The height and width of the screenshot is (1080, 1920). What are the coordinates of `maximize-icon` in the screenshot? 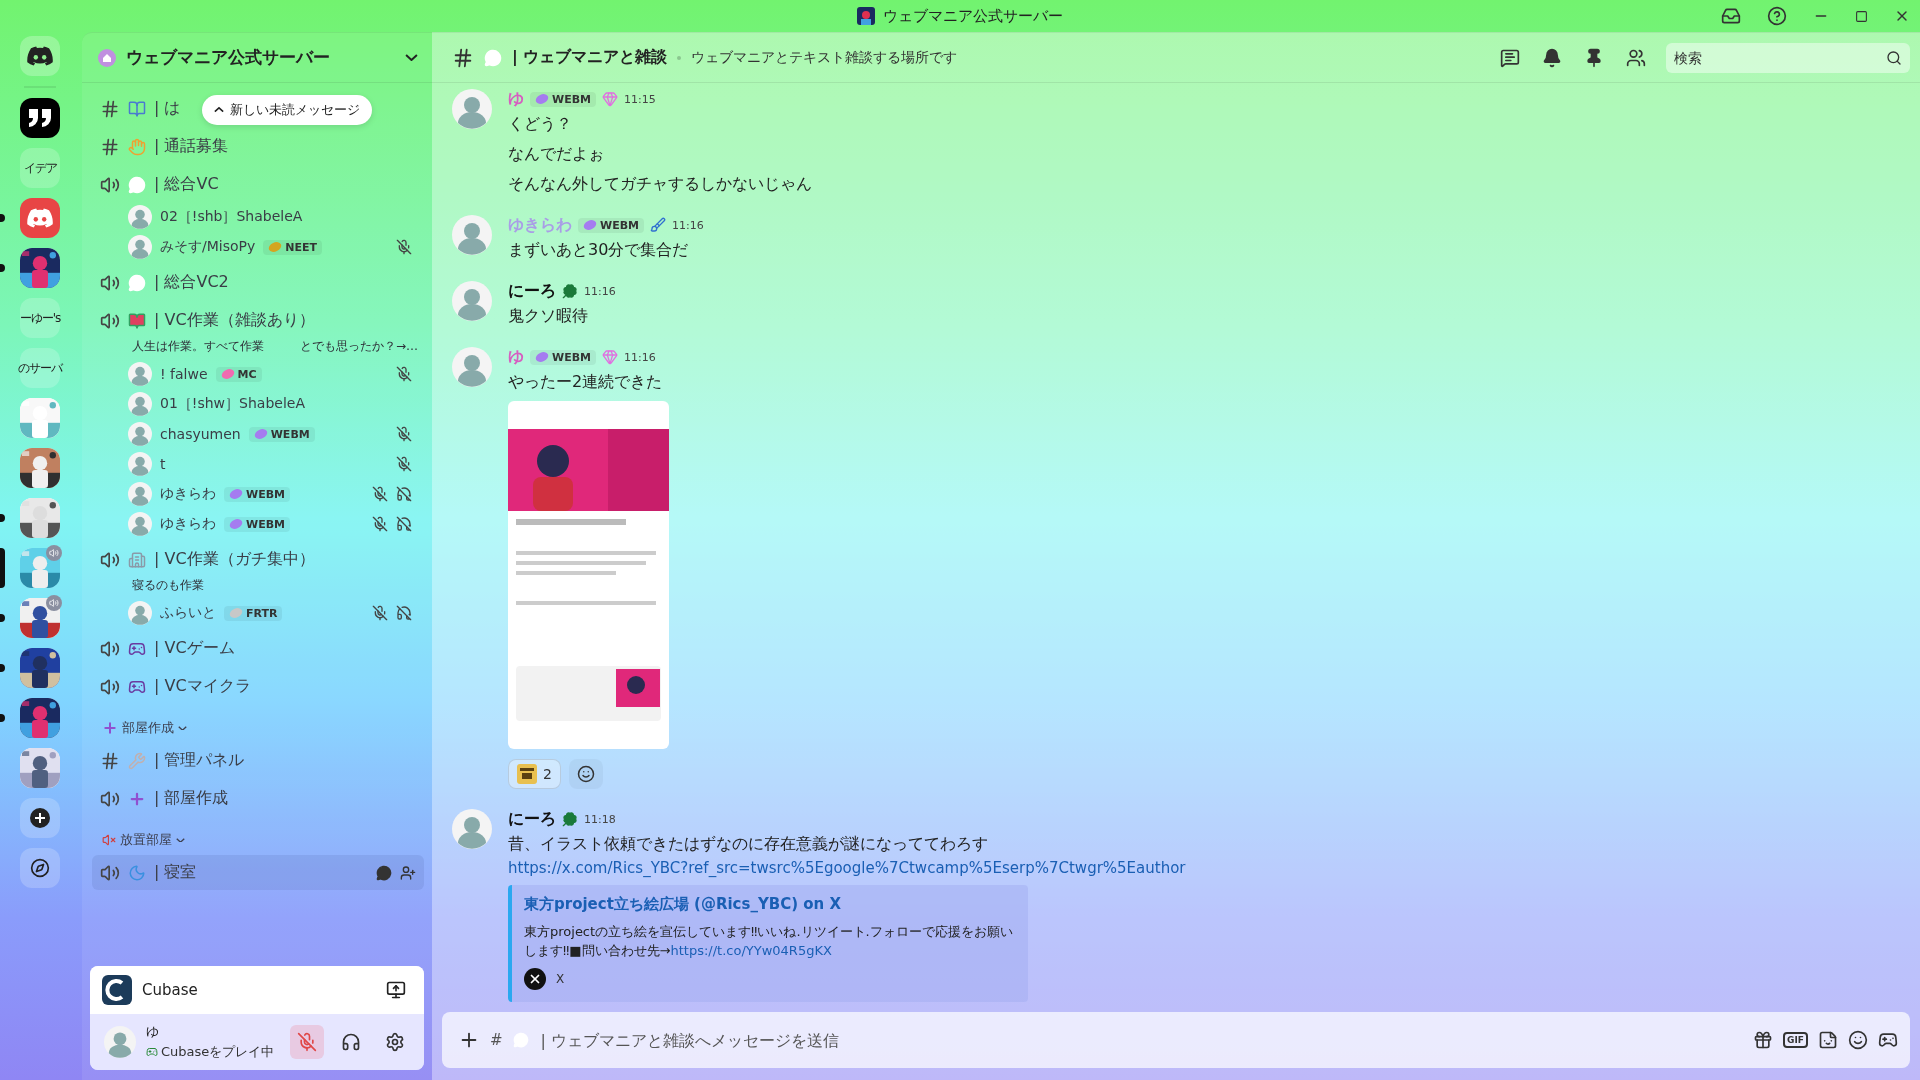 It's located at (1861, 16).